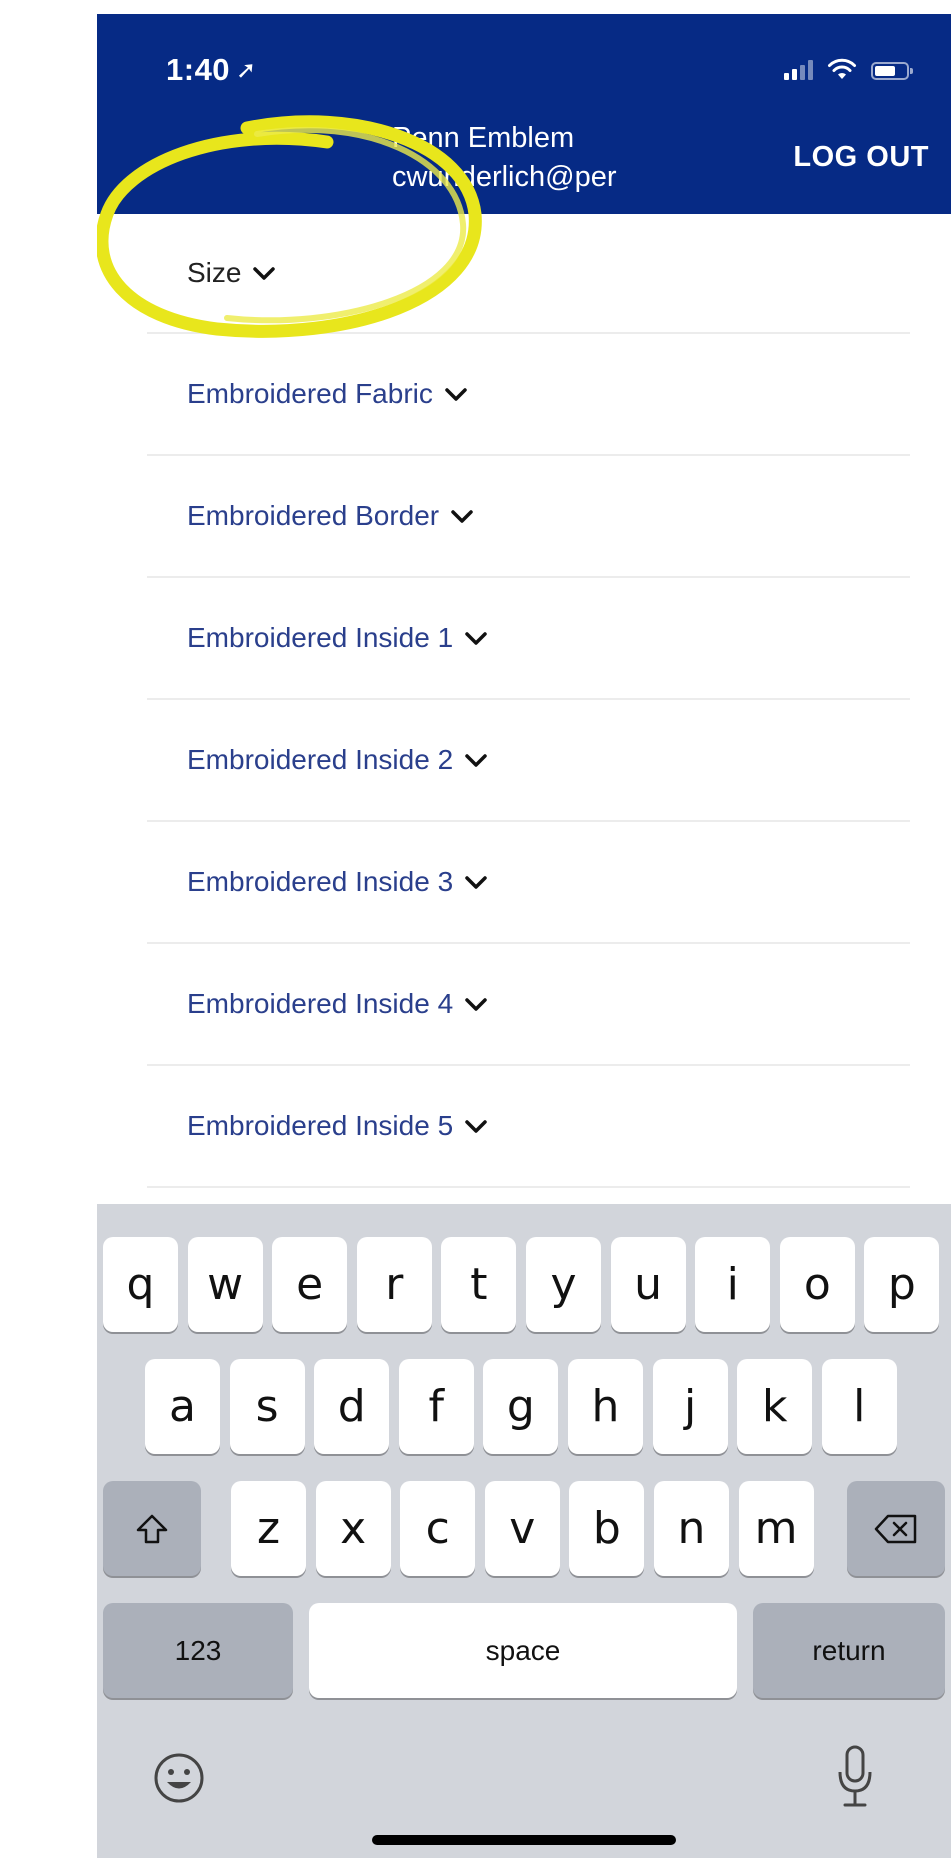  I want to click on status-icons, so click(848, 69).